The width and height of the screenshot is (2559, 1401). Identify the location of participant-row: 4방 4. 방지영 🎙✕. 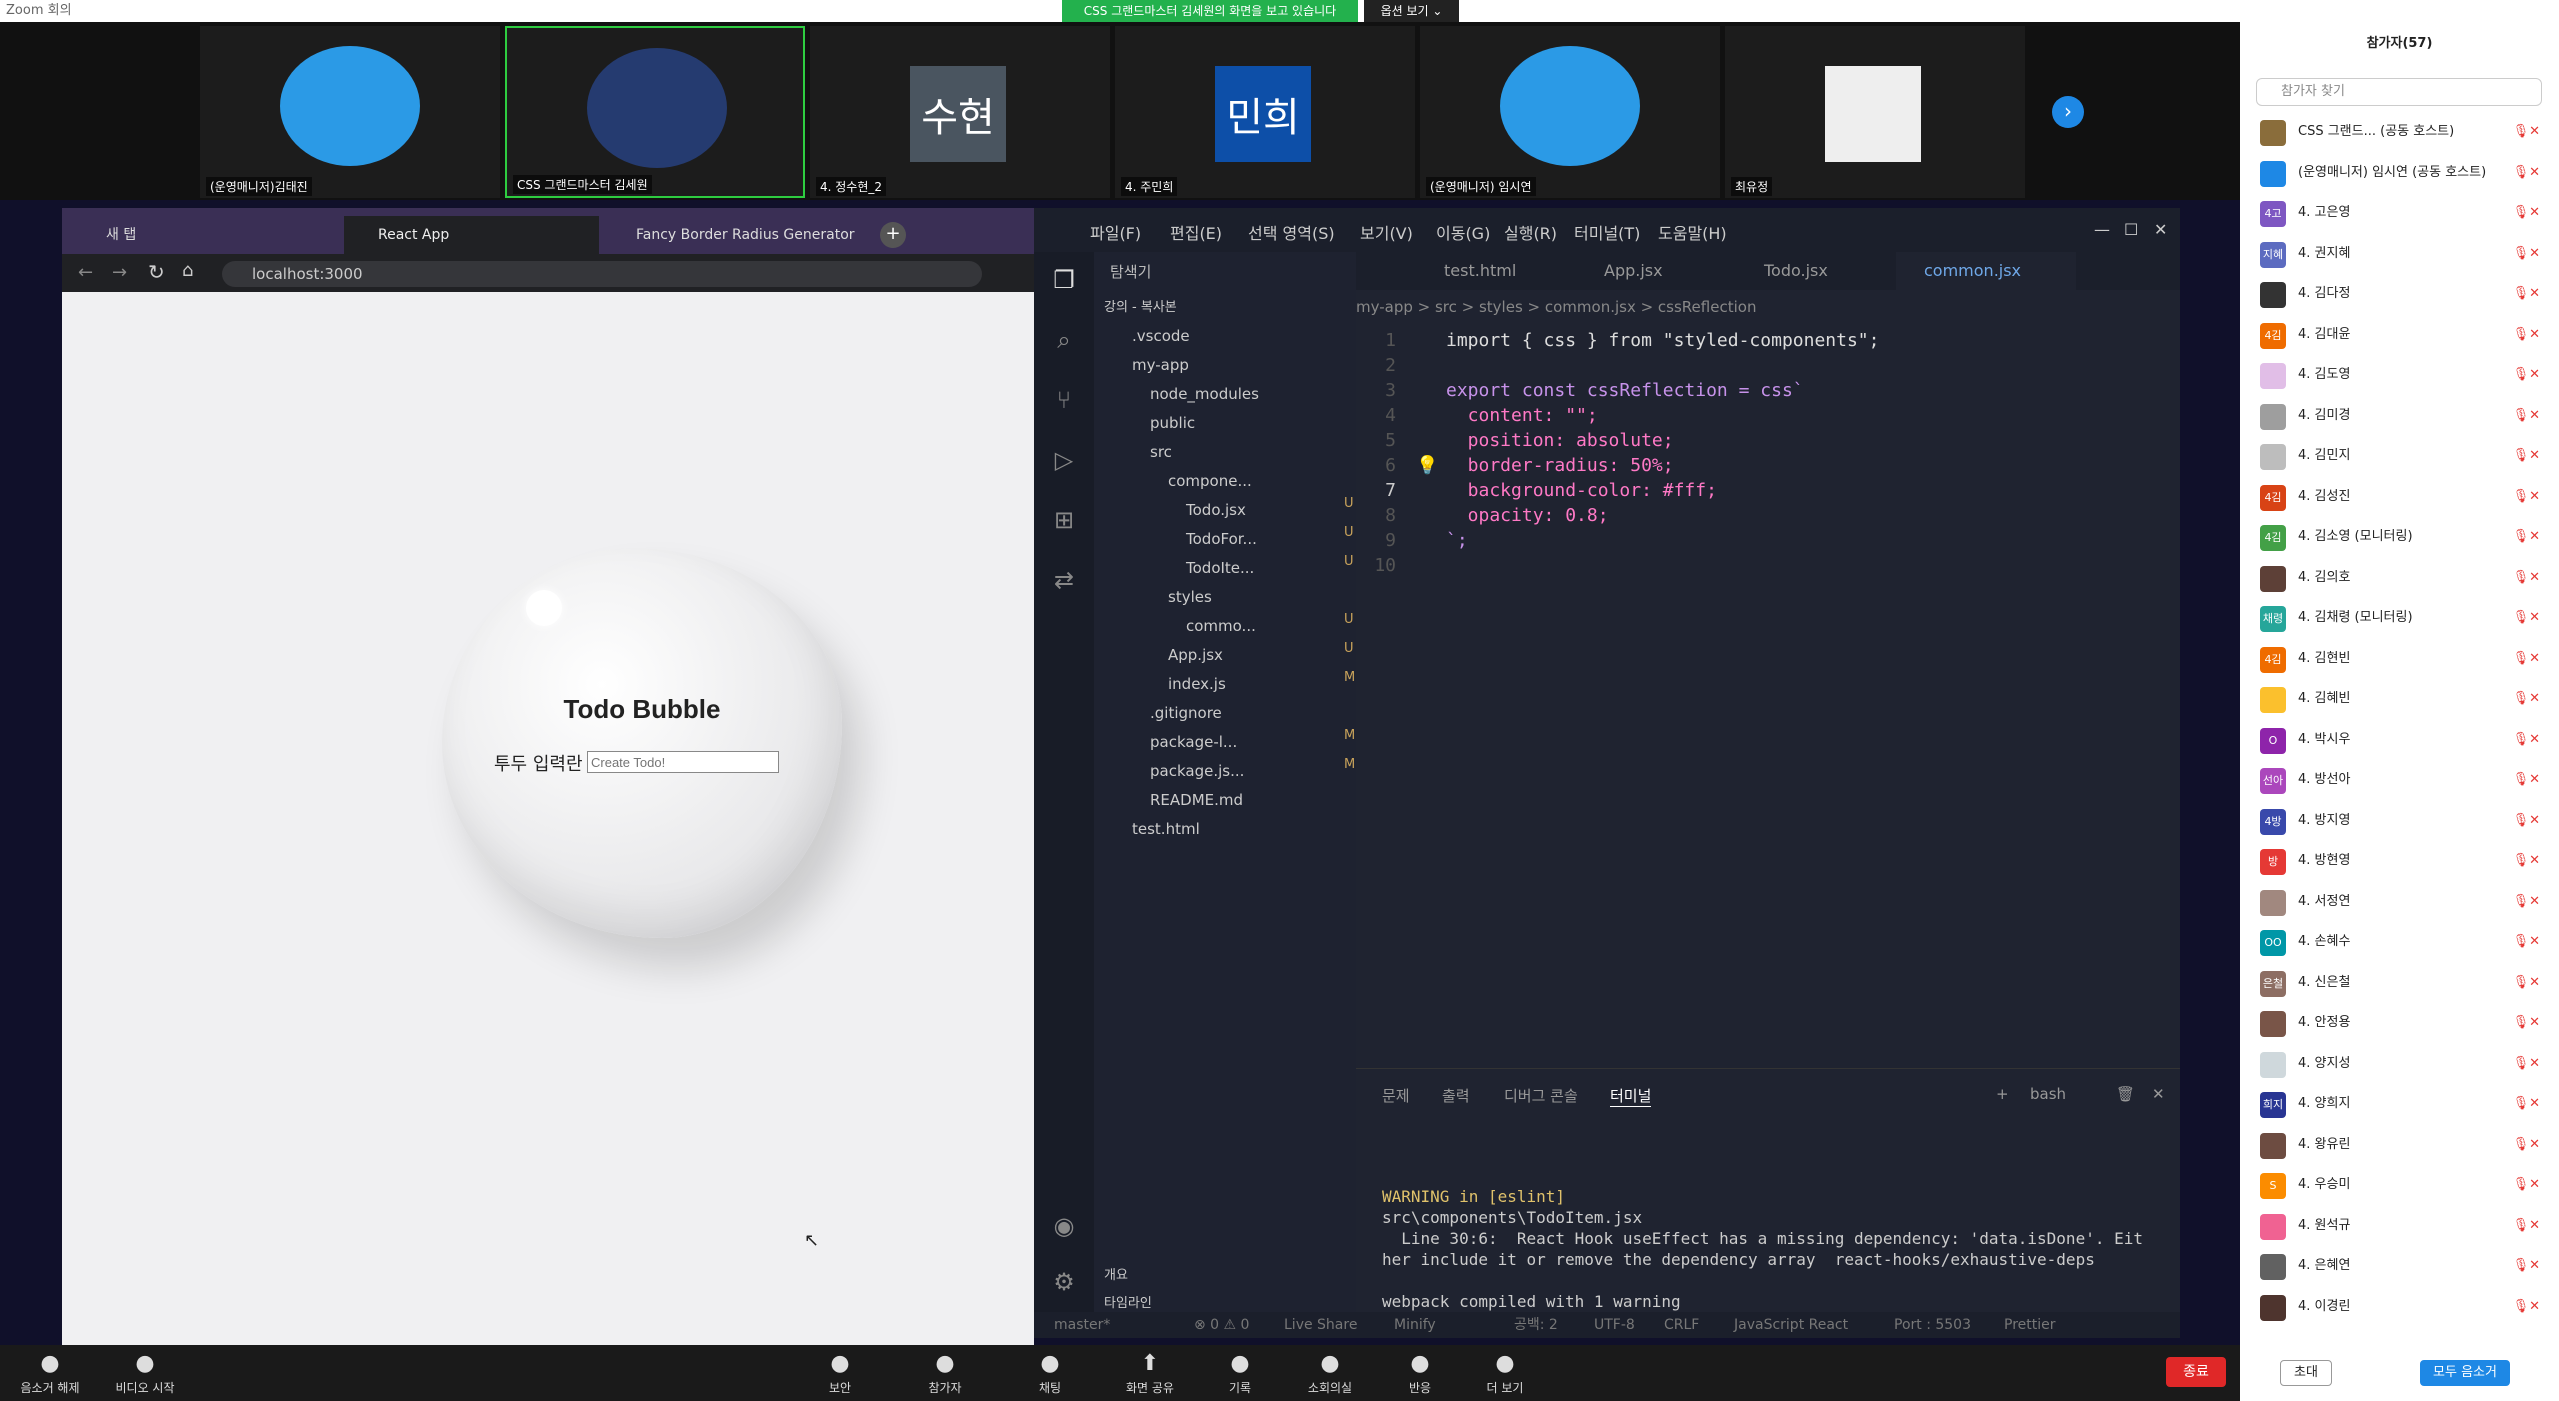
(2400, 821).